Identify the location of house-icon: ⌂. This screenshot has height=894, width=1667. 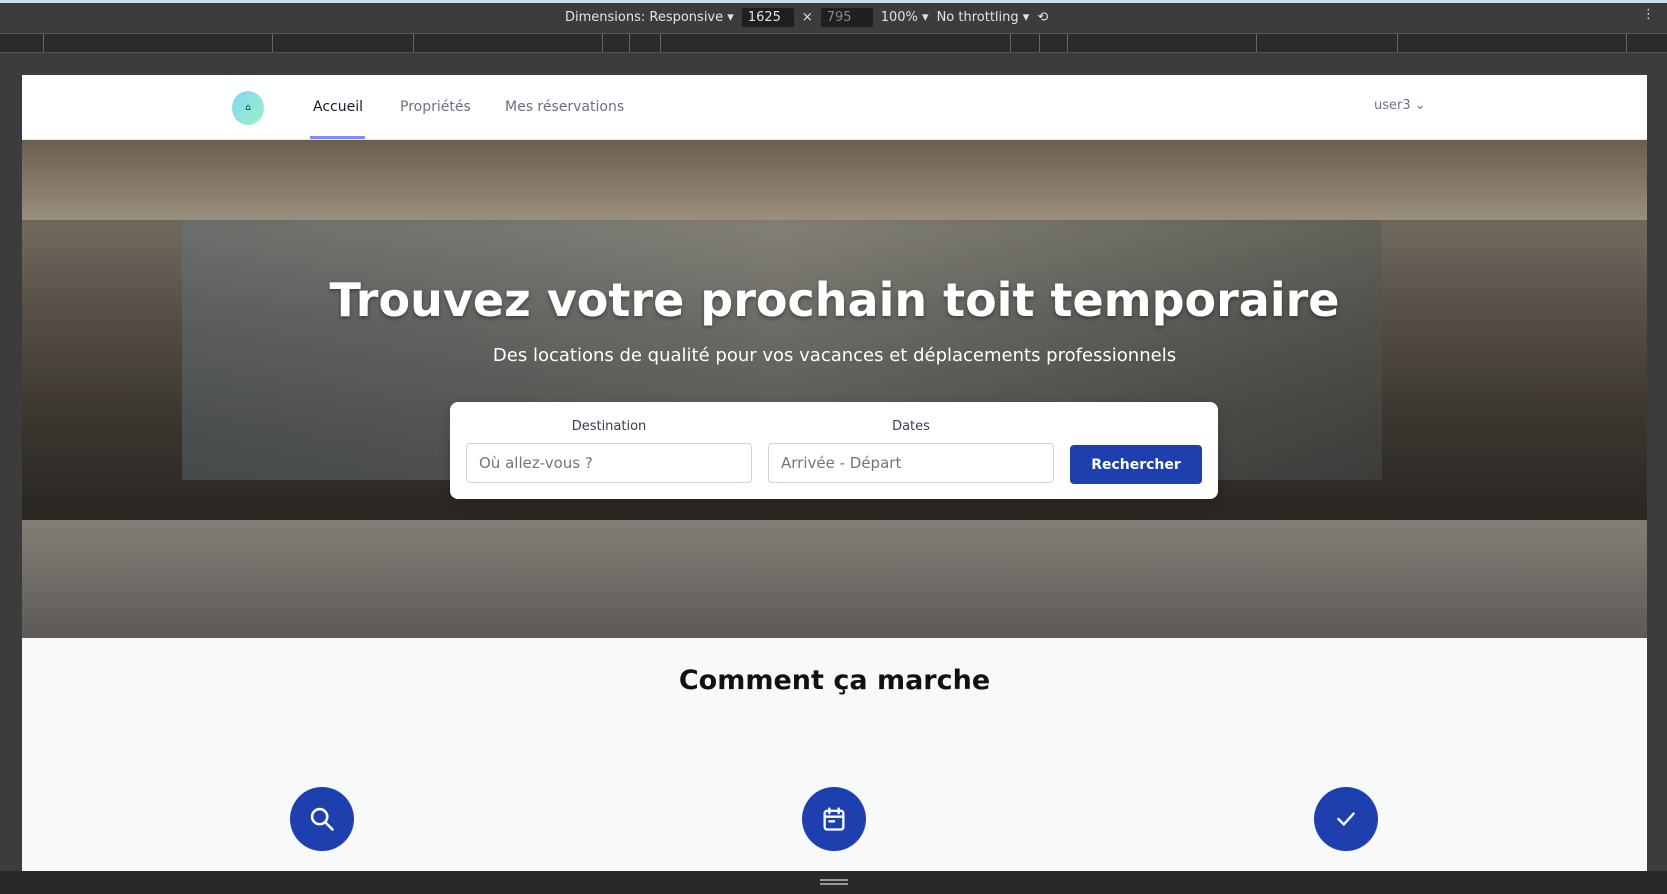
(248, 108).